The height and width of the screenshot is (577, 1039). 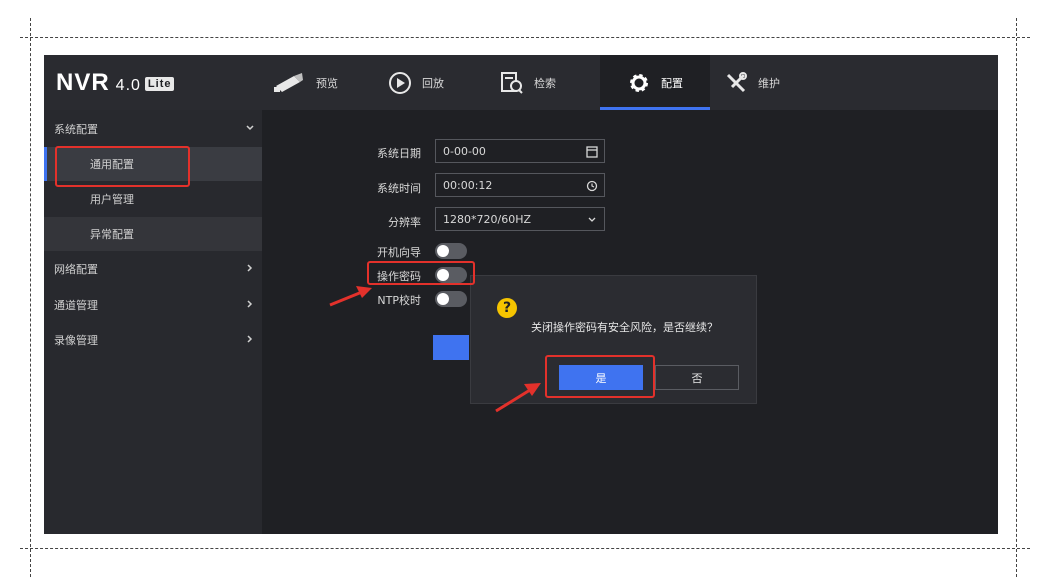 What do you see at coordinates (518, 398) in the screenshot?
I see `arrow-to-yes-button` at bounding box center [518, 398].